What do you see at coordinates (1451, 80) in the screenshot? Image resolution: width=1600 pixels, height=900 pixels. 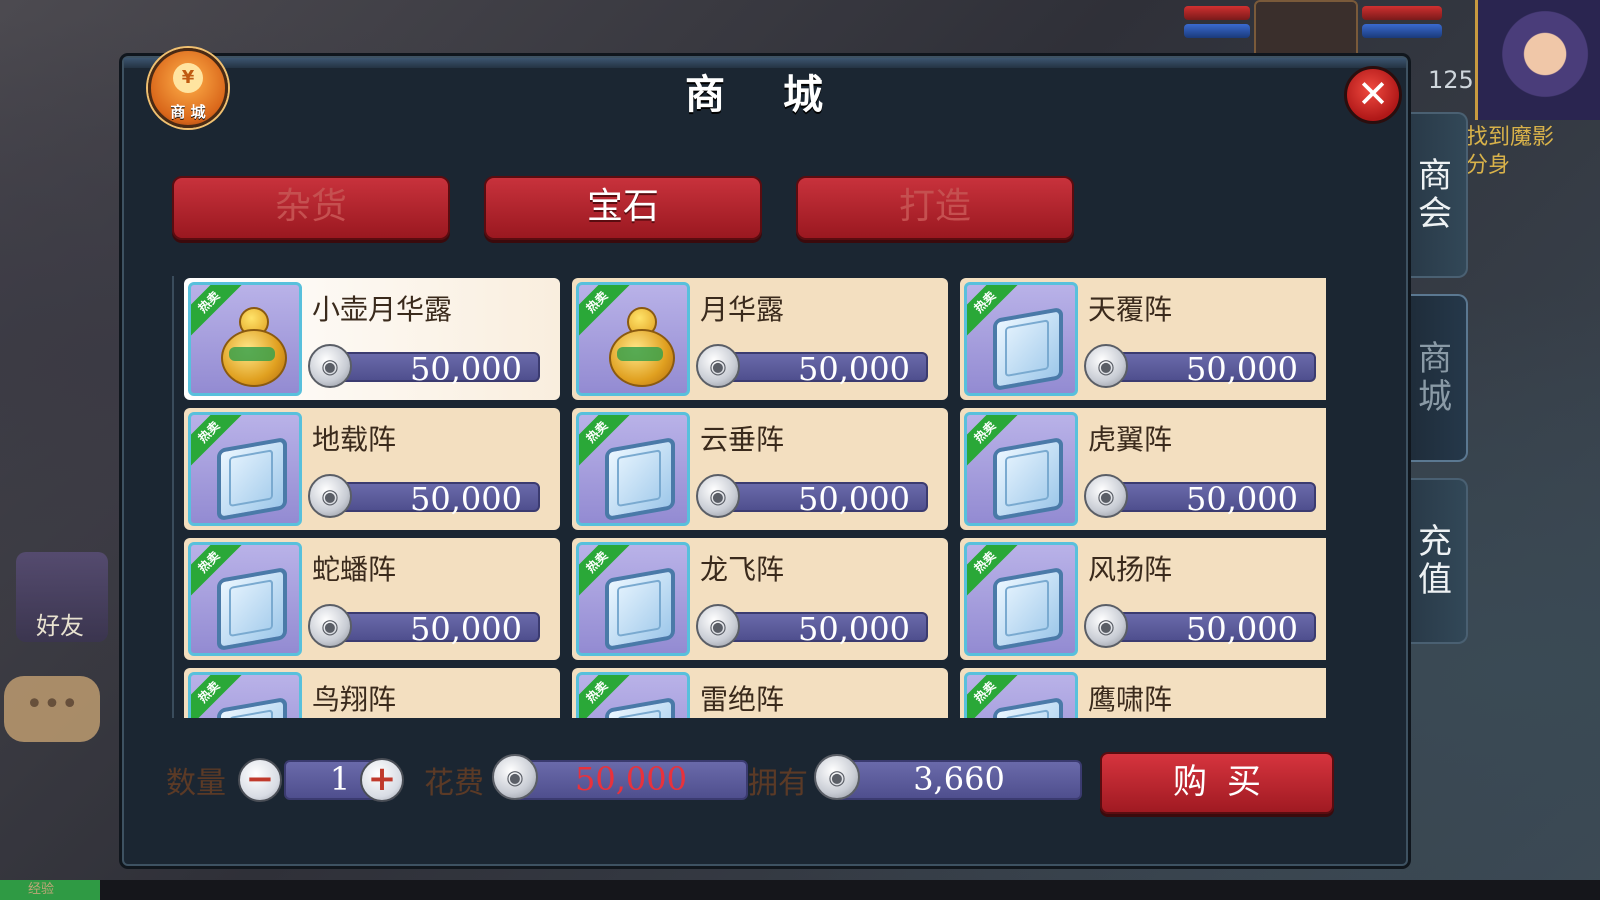 I see `player-level: 125` at bounding box center [1451, 80].